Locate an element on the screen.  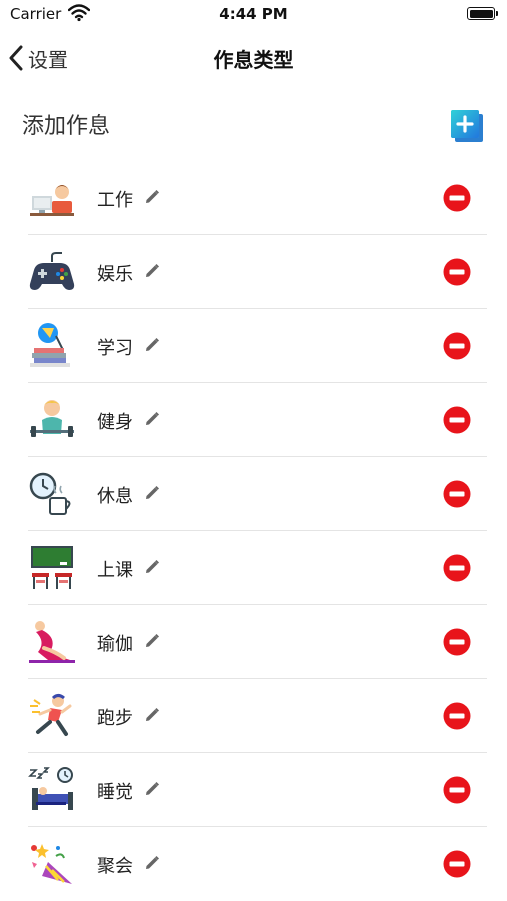
list-item: 睡觉 is located at coordinates (257, 790).